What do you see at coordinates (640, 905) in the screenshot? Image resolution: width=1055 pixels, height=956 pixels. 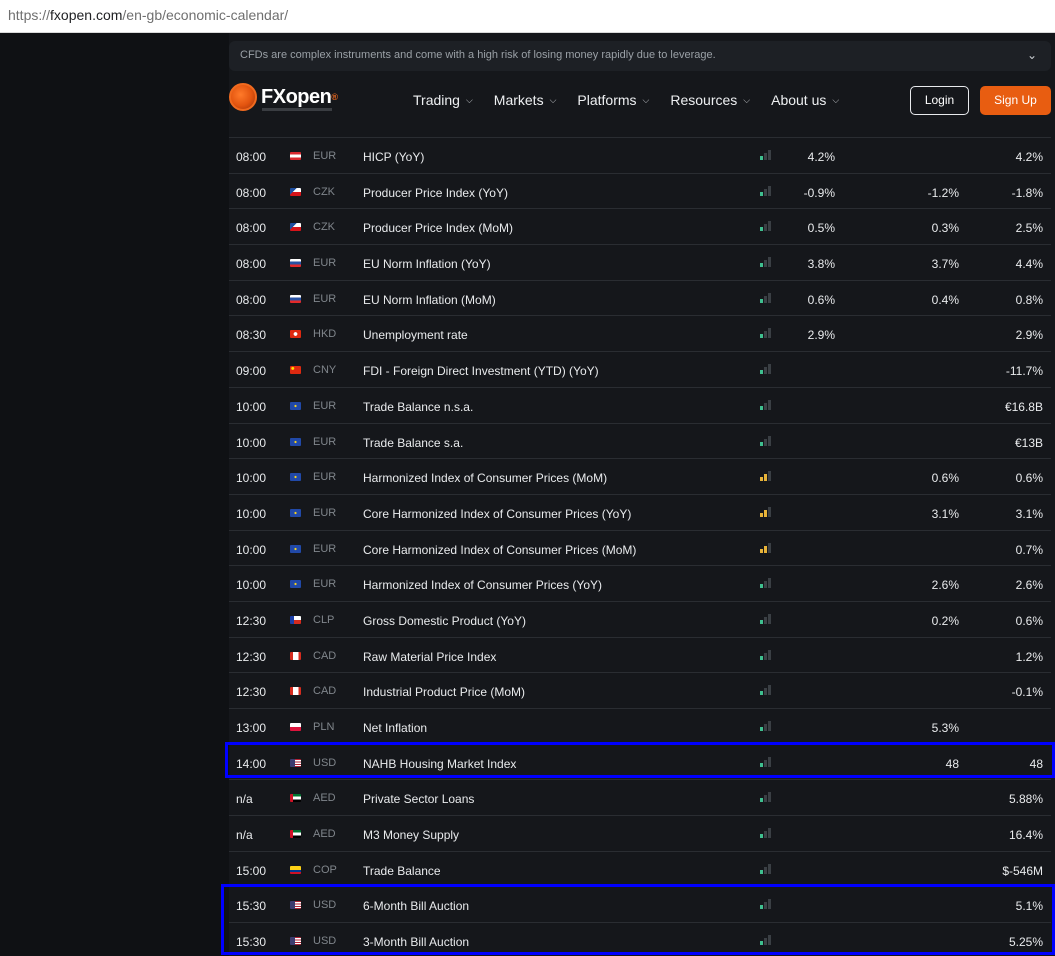 I see `table-row: 15:30 USD 6-Month Bill Auction 5.1%` at bounding box center [640, 905].